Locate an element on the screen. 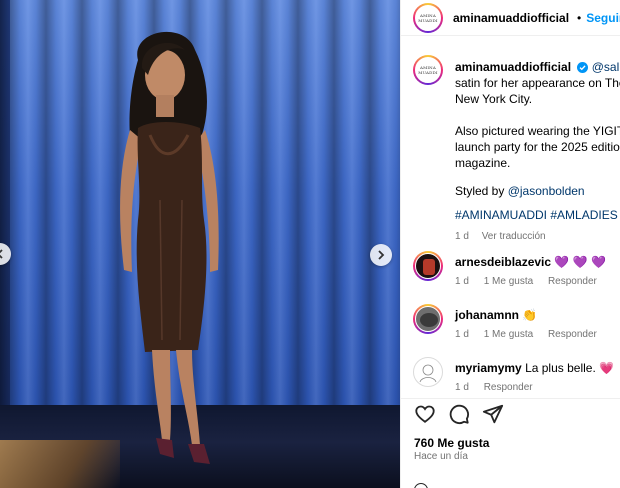 This screenshot has height=488, width=620. caption-line-5: magazine. is located at coordinates (483, 163).